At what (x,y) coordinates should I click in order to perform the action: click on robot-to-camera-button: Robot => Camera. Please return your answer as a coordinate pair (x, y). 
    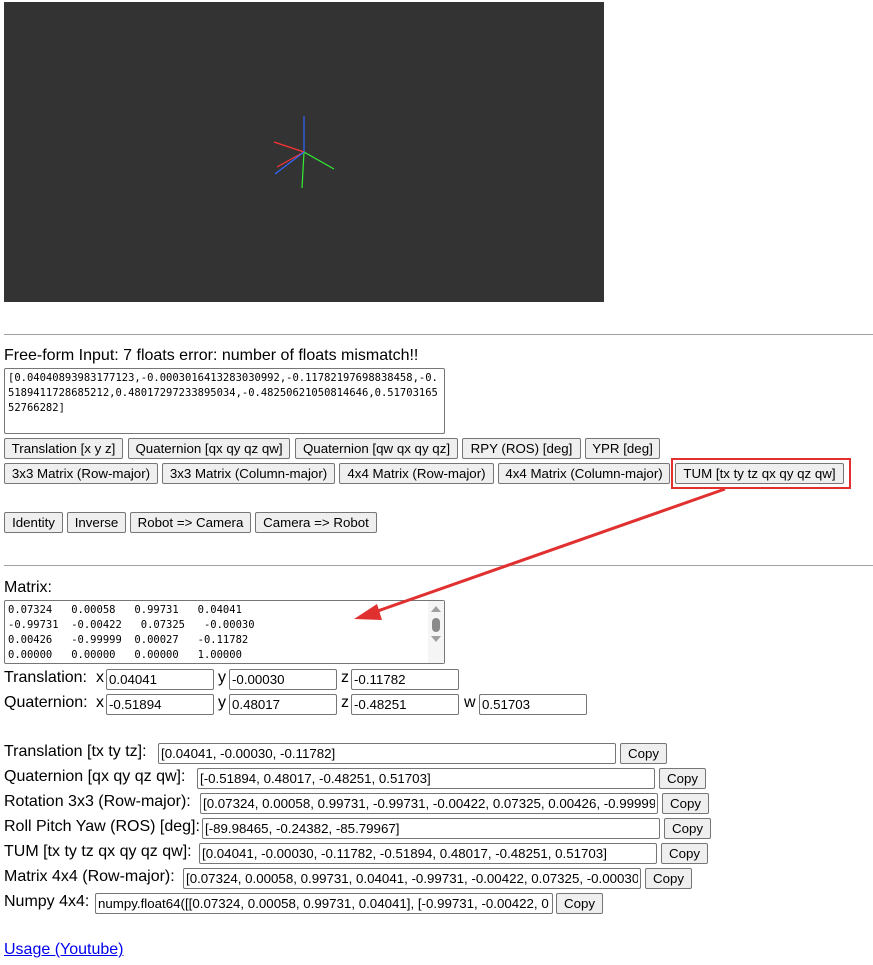
    Looking at the image, I should click on (190, 522).